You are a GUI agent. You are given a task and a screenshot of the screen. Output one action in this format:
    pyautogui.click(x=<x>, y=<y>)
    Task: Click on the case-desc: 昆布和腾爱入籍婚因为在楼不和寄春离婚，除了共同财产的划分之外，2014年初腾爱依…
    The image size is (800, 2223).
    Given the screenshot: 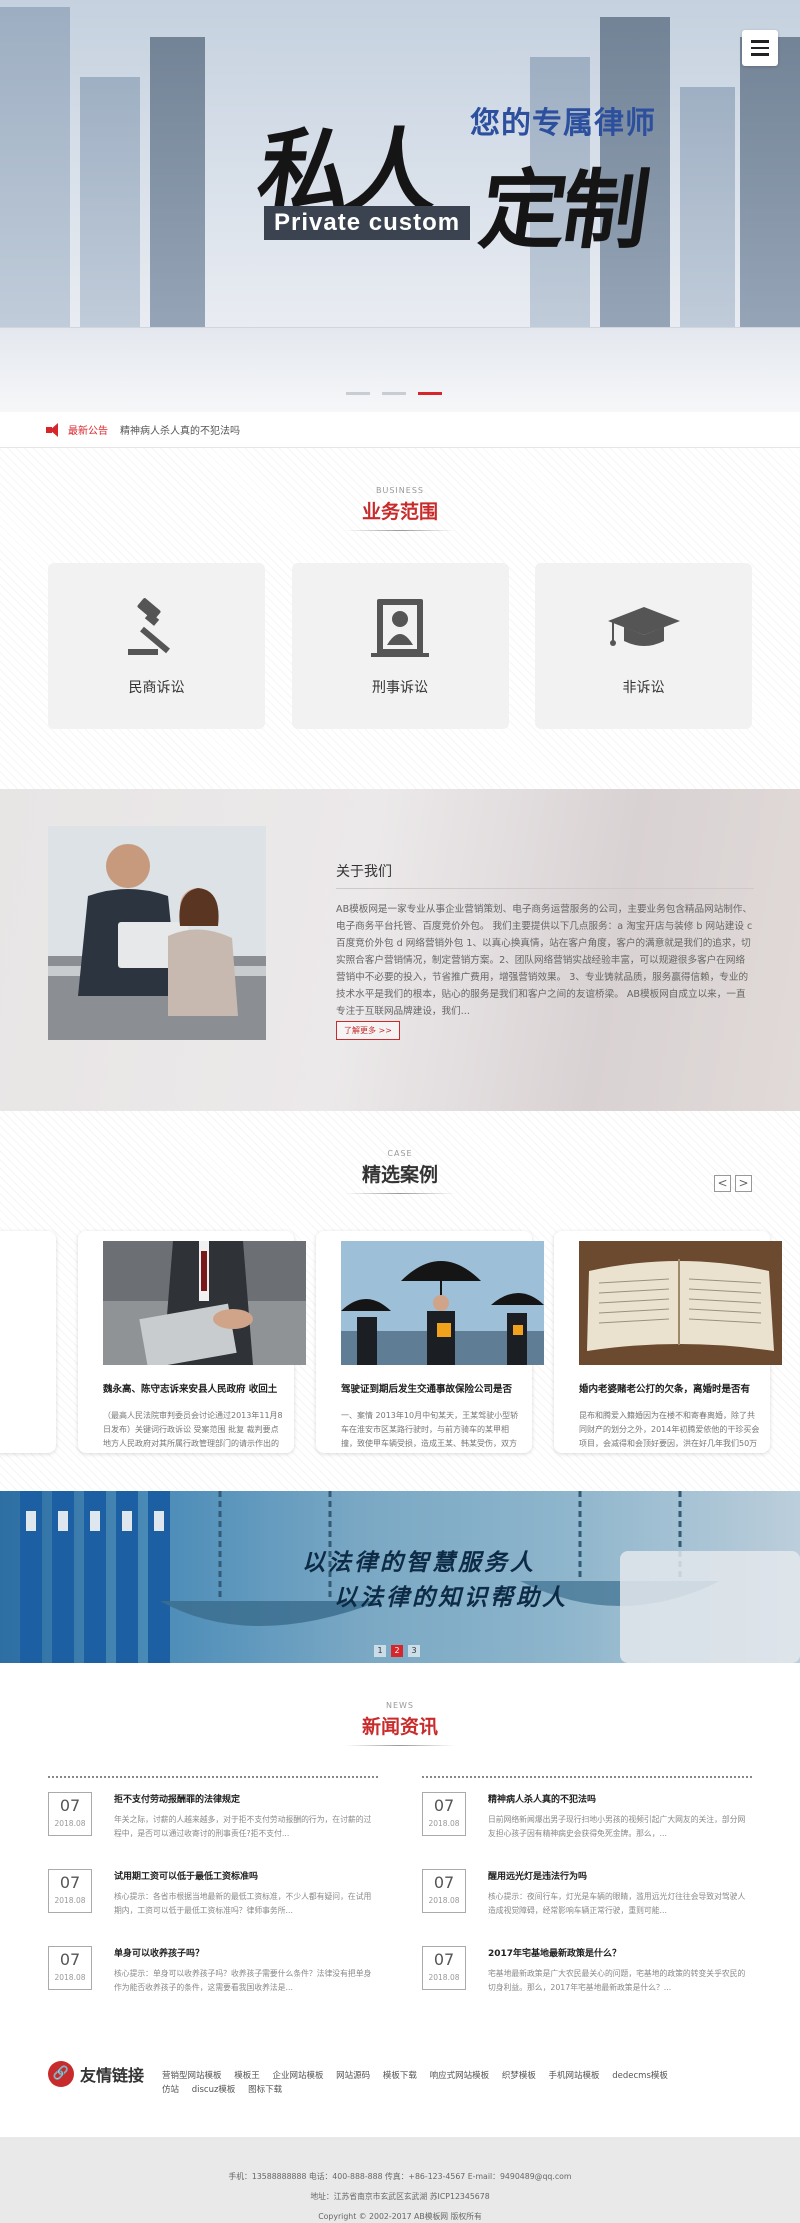 What is the action you would take?
    pyautogui.click(x=669, y=1429)
    